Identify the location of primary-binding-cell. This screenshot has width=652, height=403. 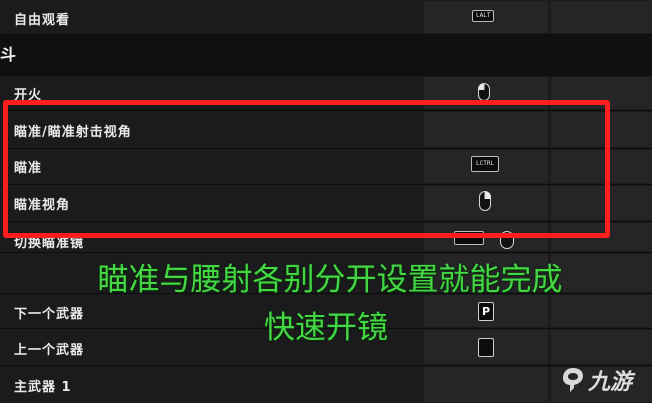
(486, 384).